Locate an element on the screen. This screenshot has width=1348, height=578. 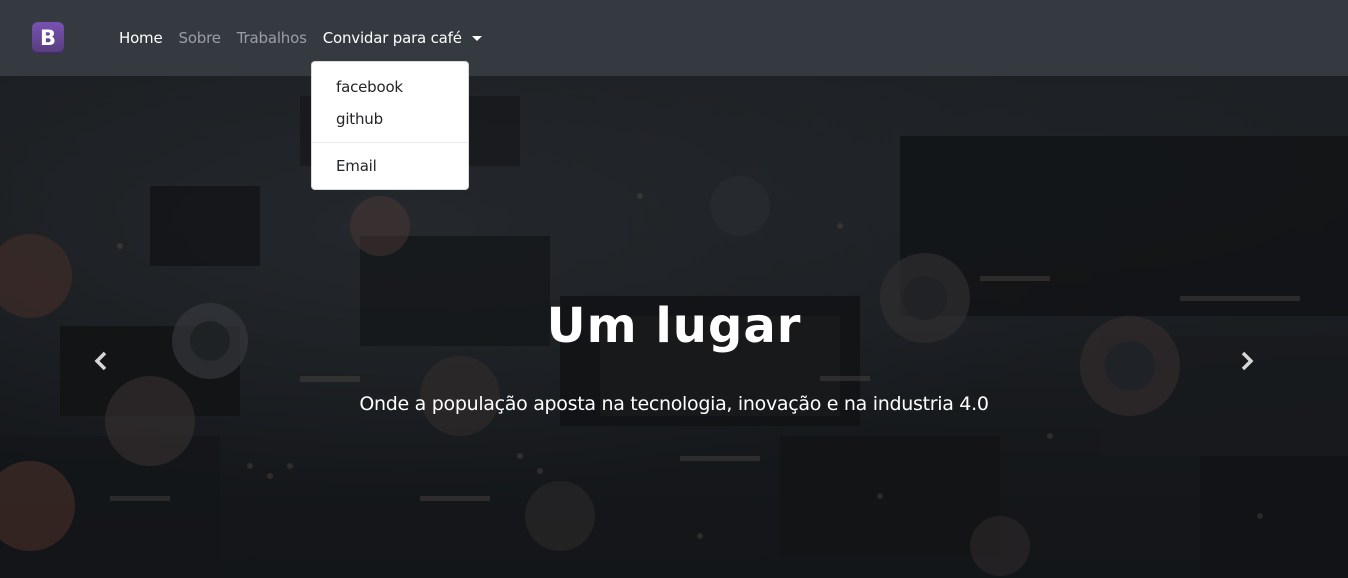
nav-link-trabalhos: Trabalhos is located at coordinates (272, 38).